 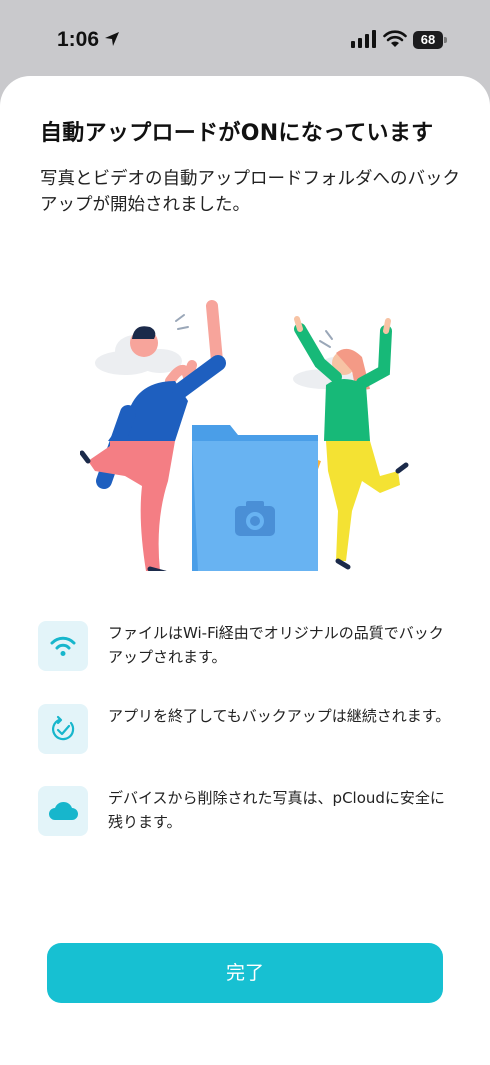 What do you see at coordinates (276, 810) in the screenshot?
I see `feature-text: デバイスから削除された写真は、pCloudに安全に残ります。` at bounding box center [276, 810].